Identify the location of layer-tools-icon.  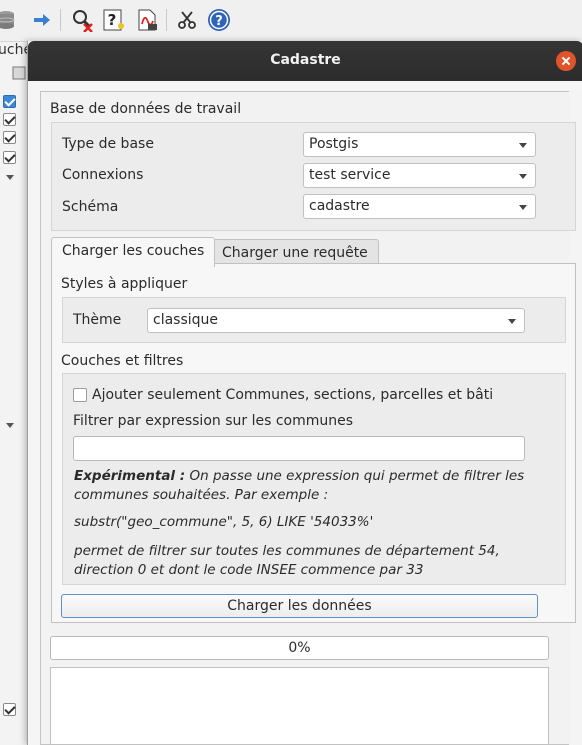
(19, 73).